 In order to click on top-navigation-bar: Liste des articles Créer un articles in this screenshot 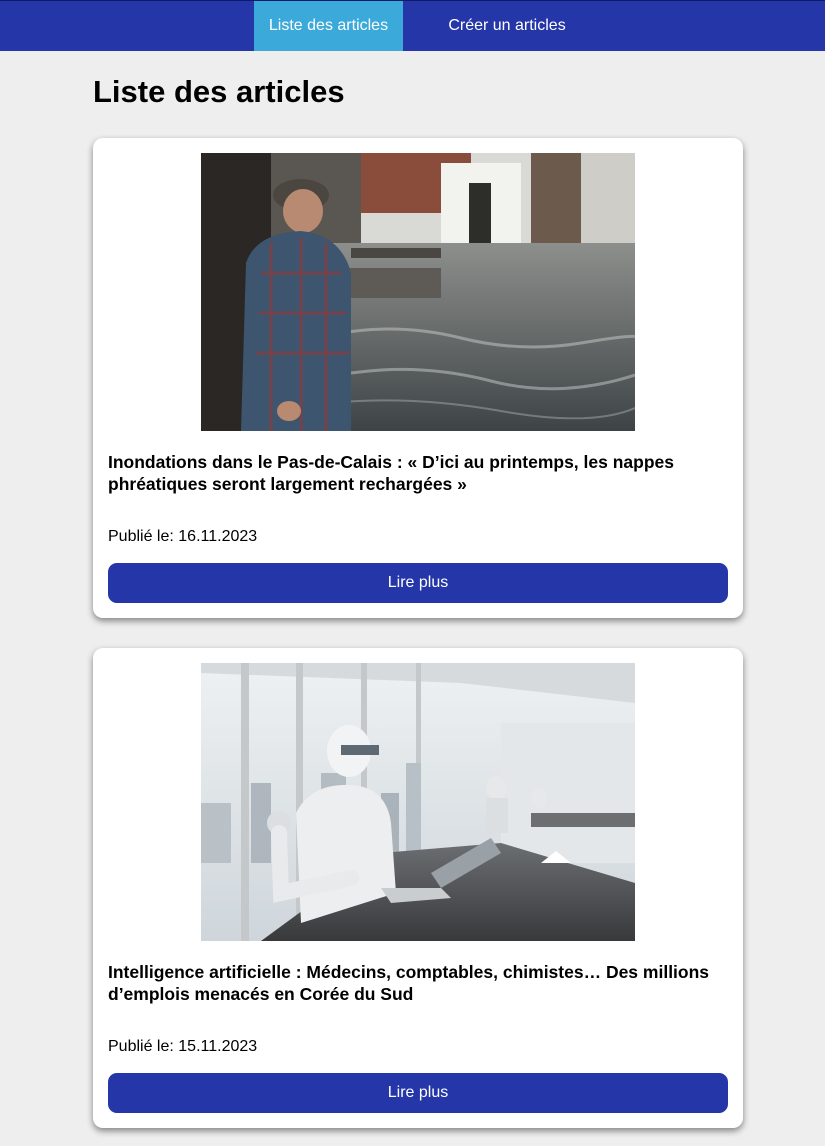, I will do `click(412, 25)`.